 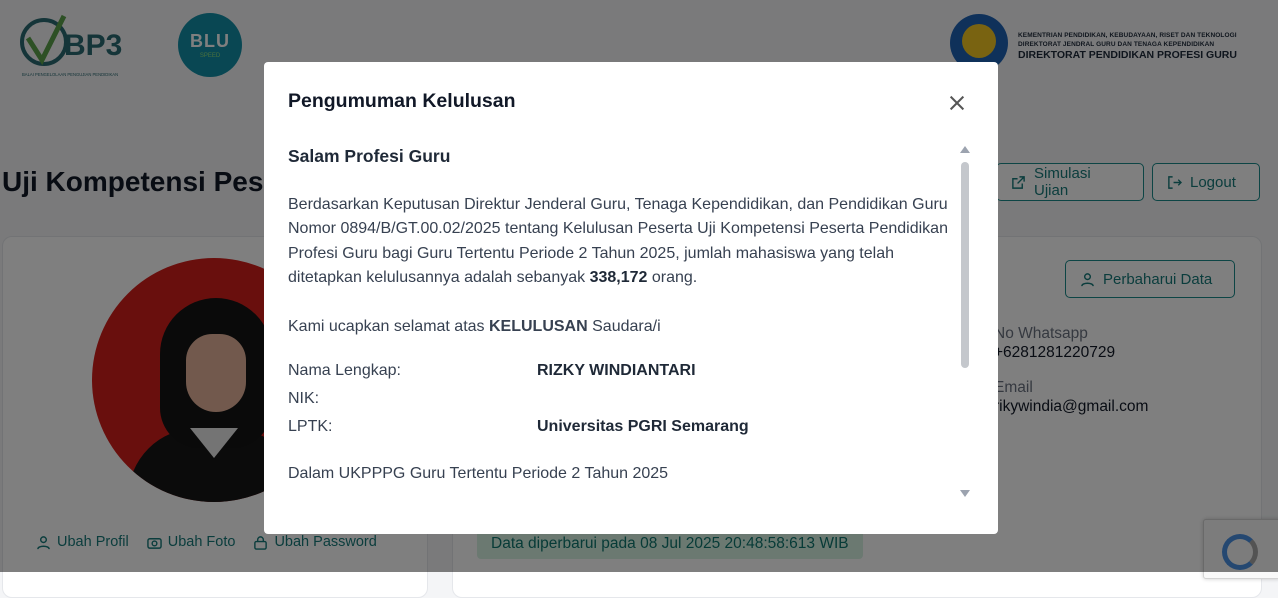 What do you see at coordinates (965, 149) in the screenshot?
I see `scroll-up-icon` at bounding box center [965, 149].